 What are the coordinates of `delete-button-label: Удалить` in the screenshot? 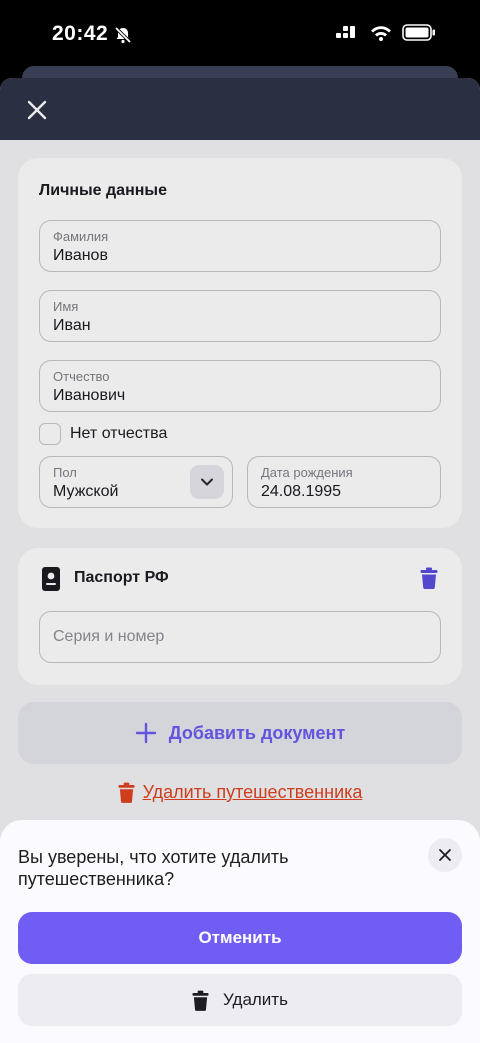 It's located at (255, 999).